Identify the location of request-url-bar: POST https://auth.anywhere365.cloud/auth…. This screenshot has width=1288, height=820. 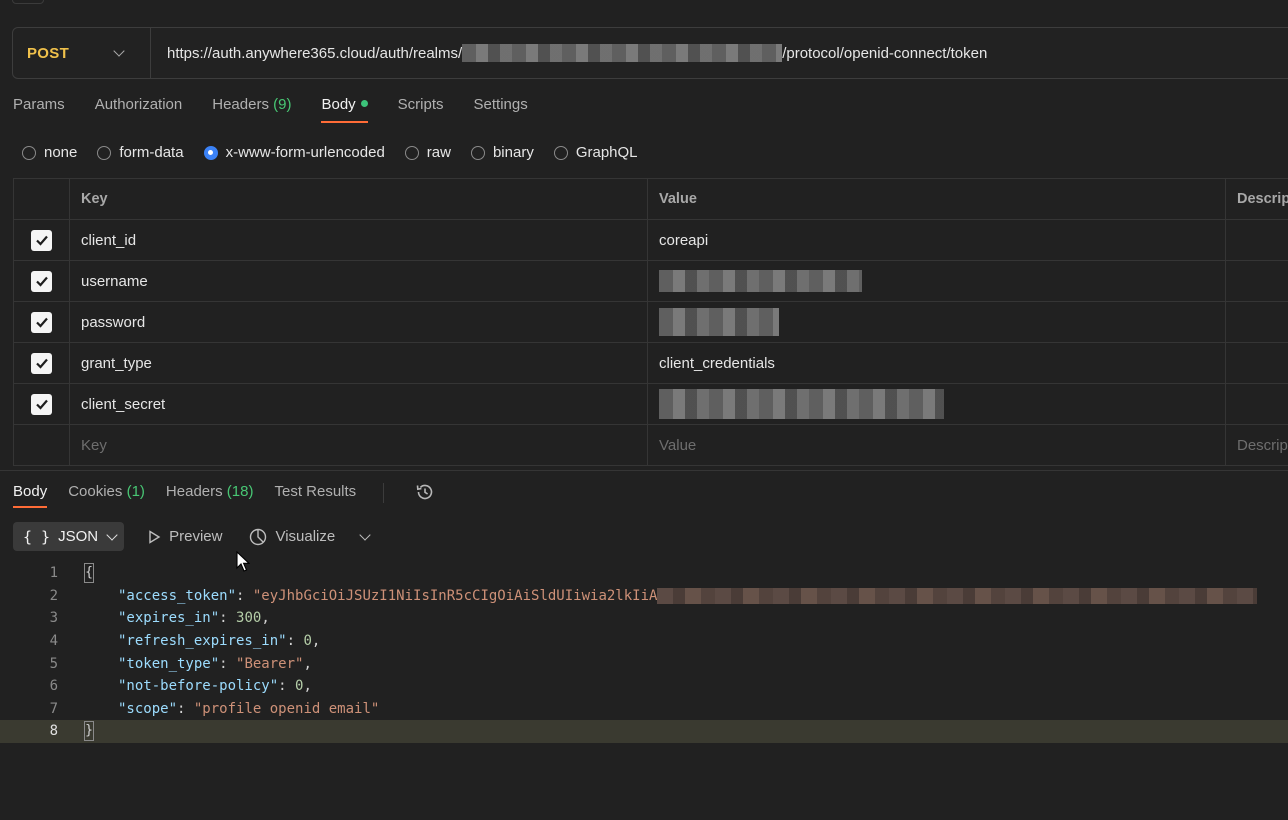
(650, 53).